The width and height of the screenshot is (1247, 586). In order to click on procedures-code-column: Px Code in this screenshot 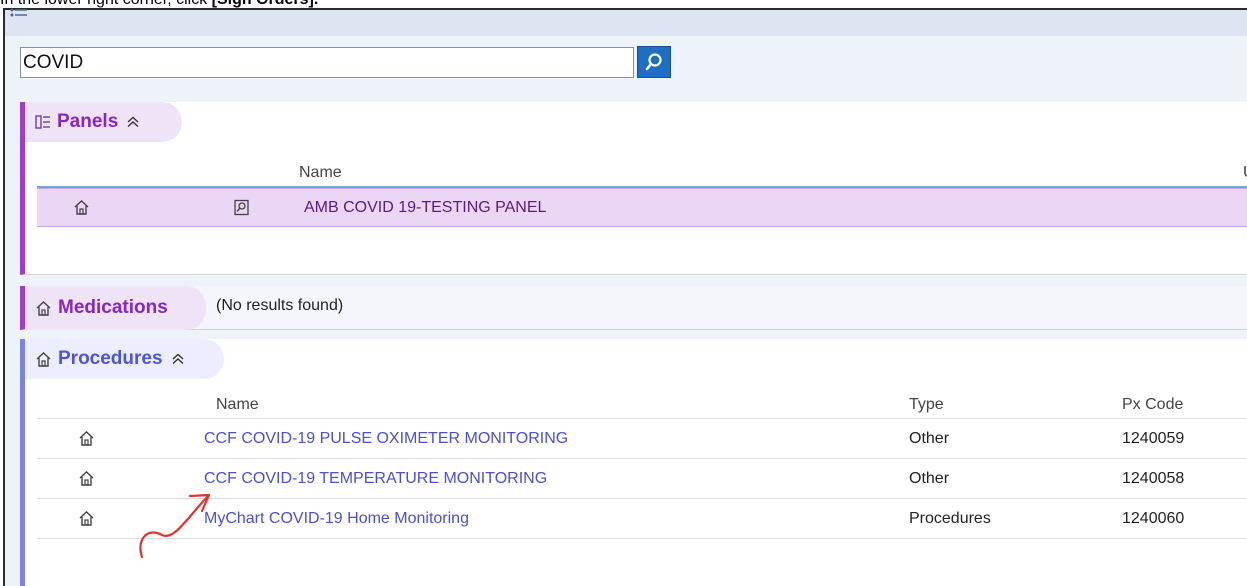, I will do `click(1152, 405)`.